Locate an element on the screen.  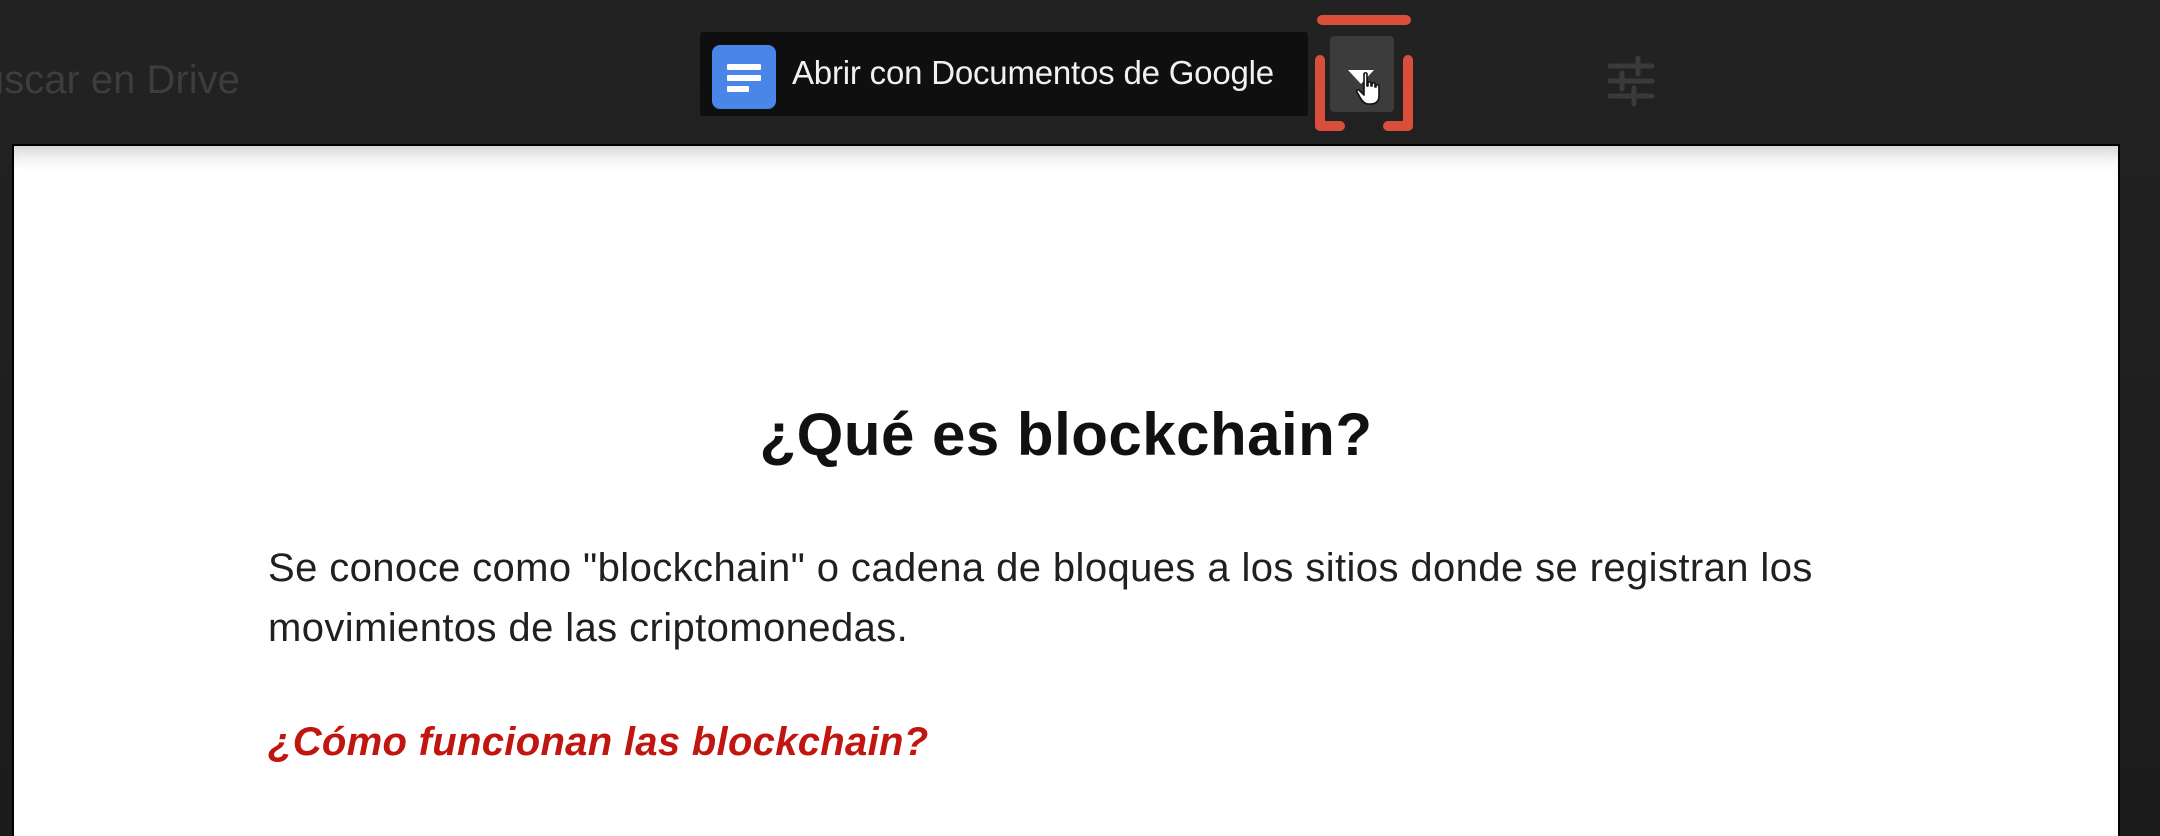
google-docs-icon is located at coordinates (744, 77).